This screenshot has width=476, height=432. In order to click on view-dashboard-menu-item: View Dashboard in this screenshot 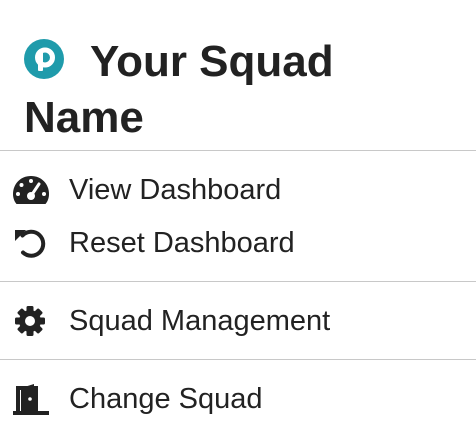, I will do `click(238, 190)`.